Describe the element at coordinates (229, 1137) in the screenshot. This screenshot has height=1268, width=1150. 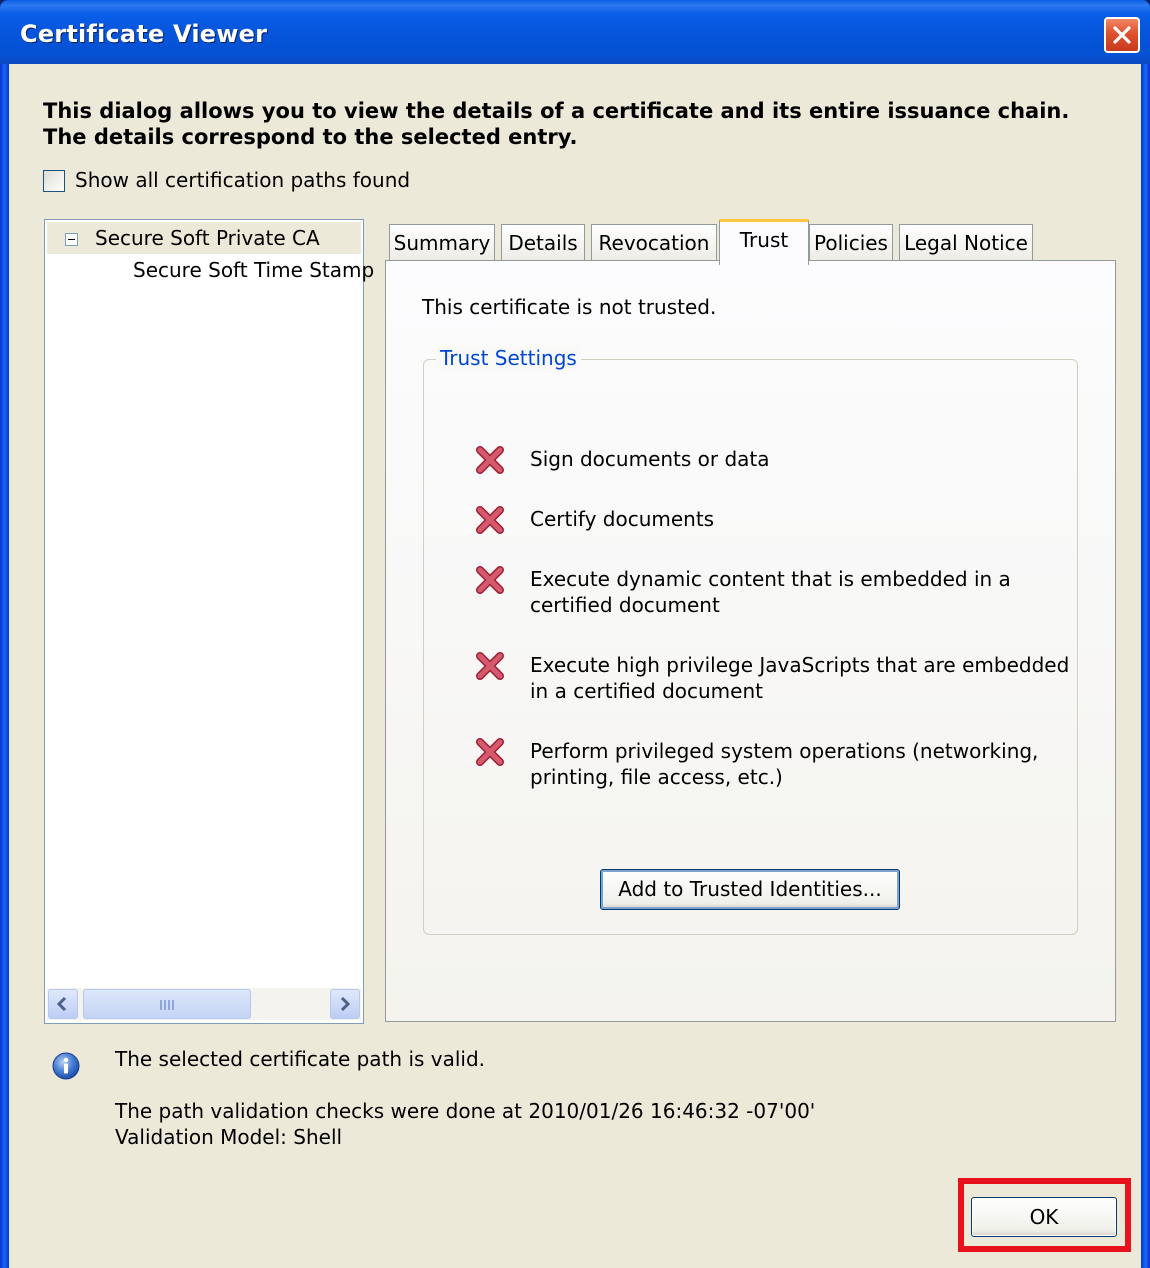
I see `validation-model-text: Validation Model: Shell` at that location.